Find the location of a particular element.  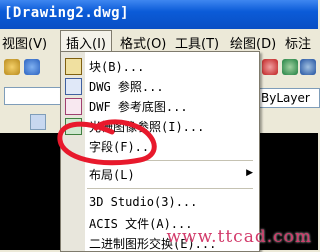

annotation-overlay is located at coordinates (107, 142).